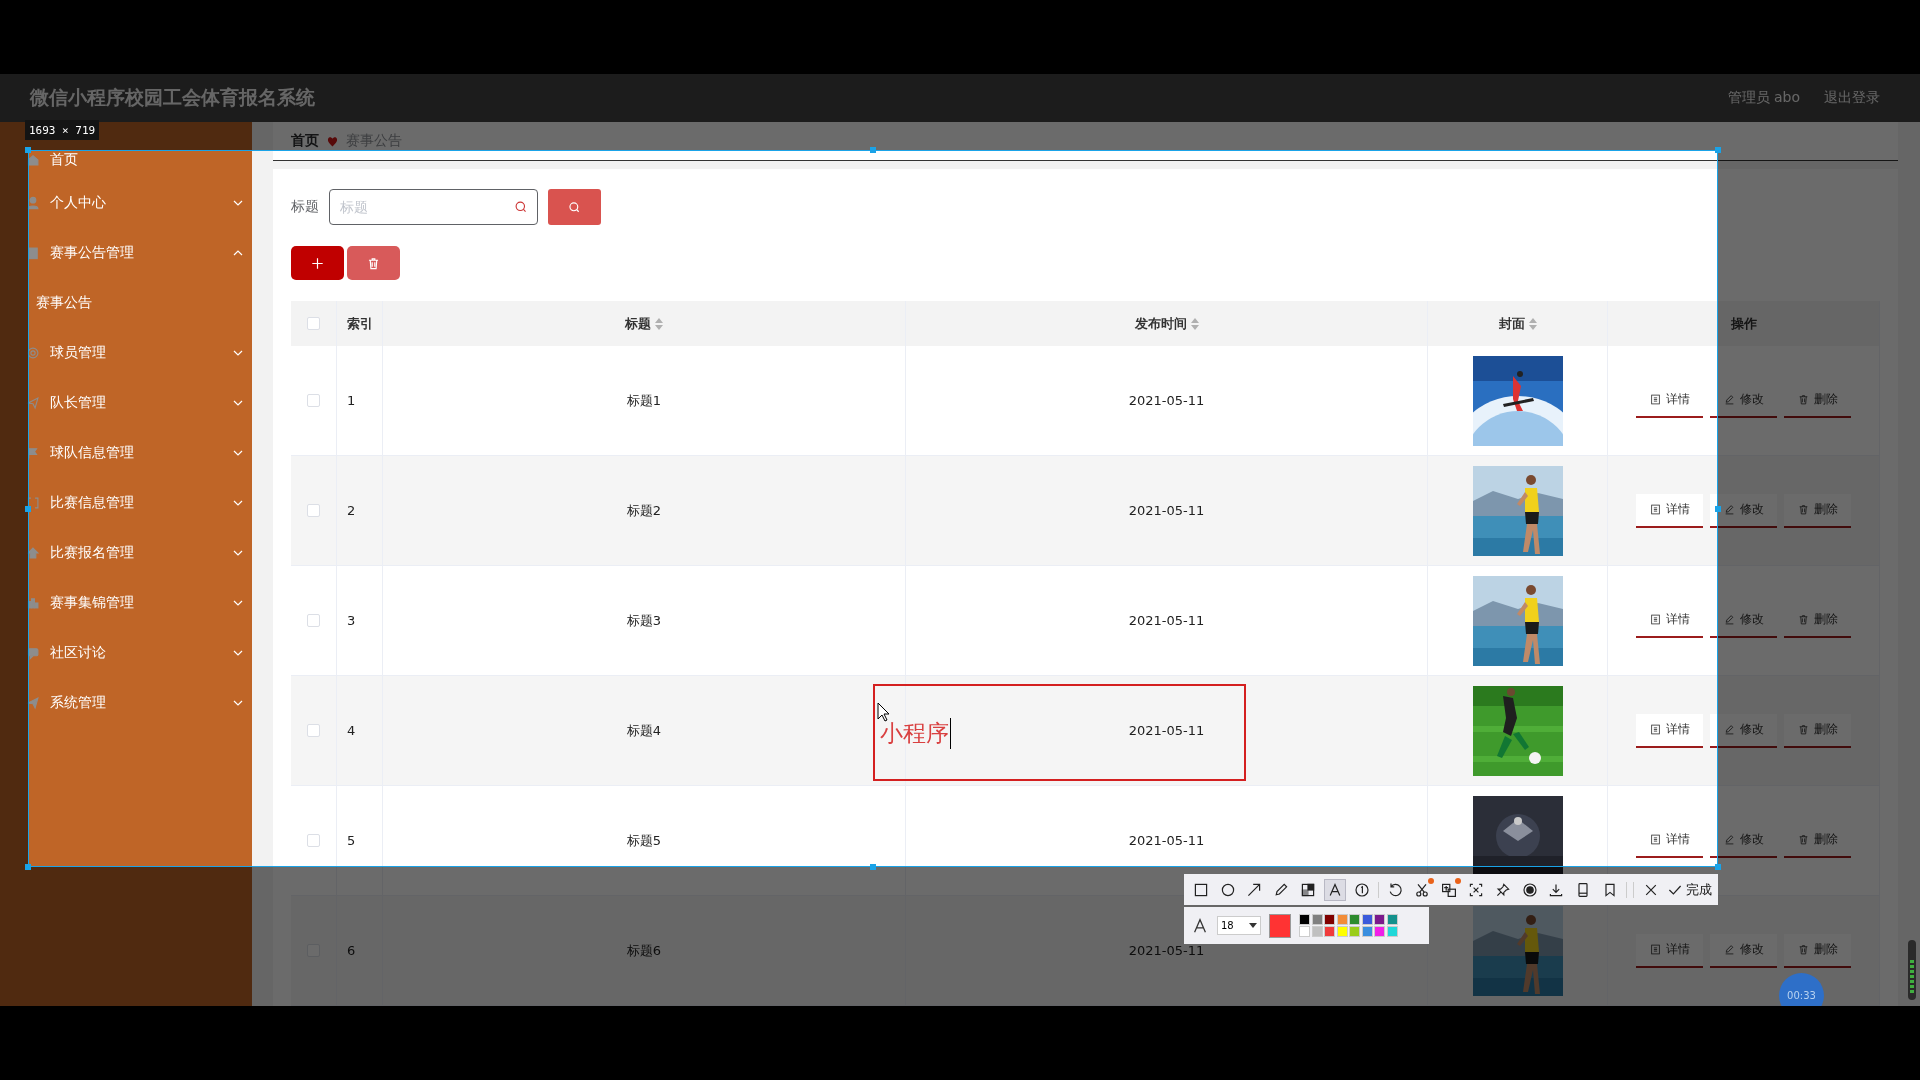 This screenshot has width=1920, height=1080. I want to click on column-header: 发布时间, so click(1160, 323).